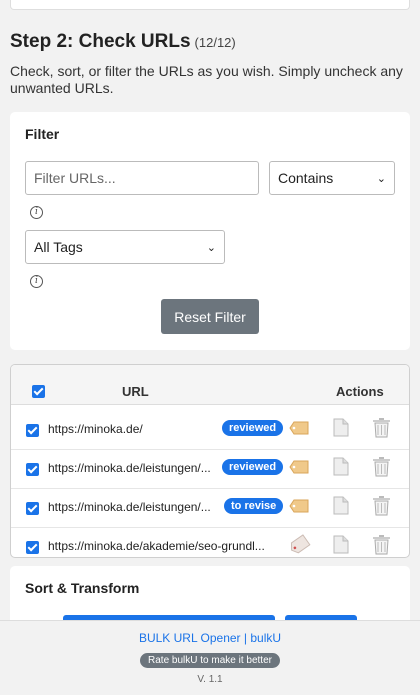 This screenshot has height=695, width=420. What do you see at coordinates (210, 596) in the screenshot?
I see `sort-transform-card: Sort & Transform` at bounding box center [210, 596].